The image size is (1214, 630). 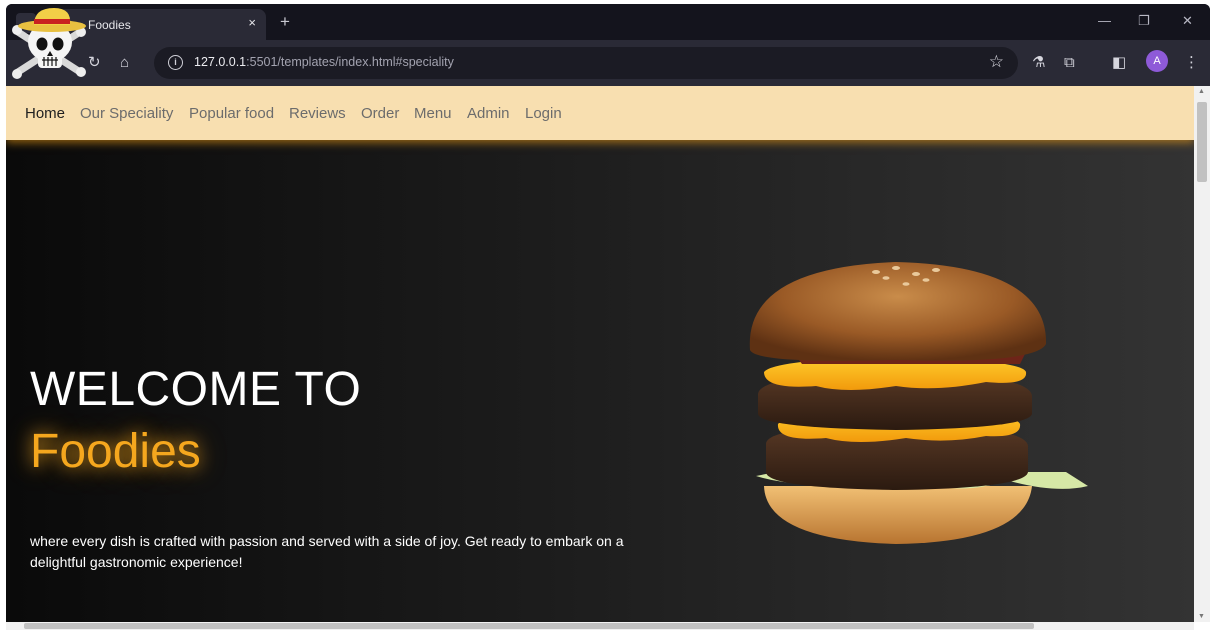 I want to click on bookmark-star-icon: ☆, so click(x=996, y=62).